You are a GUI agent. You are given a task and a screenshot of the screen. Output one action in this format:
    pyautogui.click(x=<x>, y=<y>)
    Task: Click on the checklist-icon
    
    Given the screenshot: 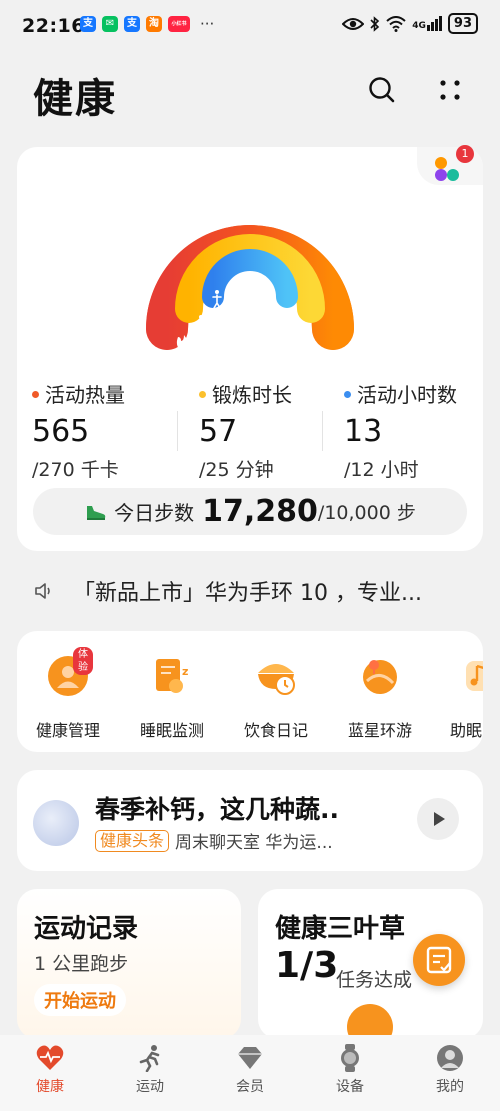 What is the action you would take?
    pyautogui.click(x=439, y=960)
    